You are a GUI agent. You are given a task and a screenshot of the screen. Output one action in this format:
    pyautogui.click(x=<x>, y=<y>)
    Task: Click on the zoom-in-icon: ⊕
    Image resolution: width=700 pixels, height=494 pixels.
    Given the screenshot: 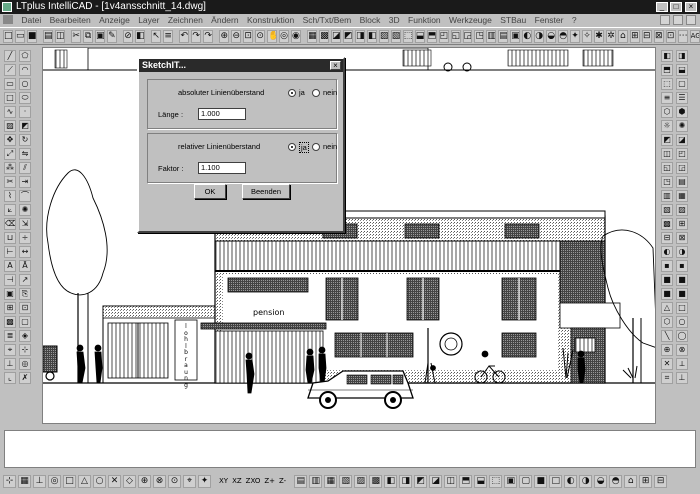 What is the action you would take?
    pyautogui.click(x=224, y=36)
    